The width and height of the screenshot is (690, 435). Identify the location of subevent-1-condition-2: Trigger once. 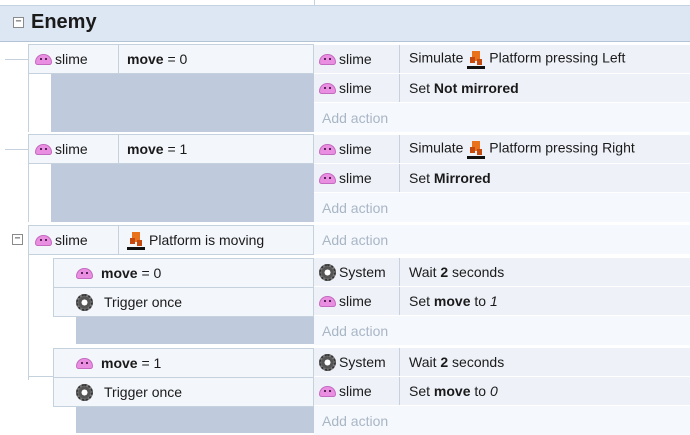
(129, 302).